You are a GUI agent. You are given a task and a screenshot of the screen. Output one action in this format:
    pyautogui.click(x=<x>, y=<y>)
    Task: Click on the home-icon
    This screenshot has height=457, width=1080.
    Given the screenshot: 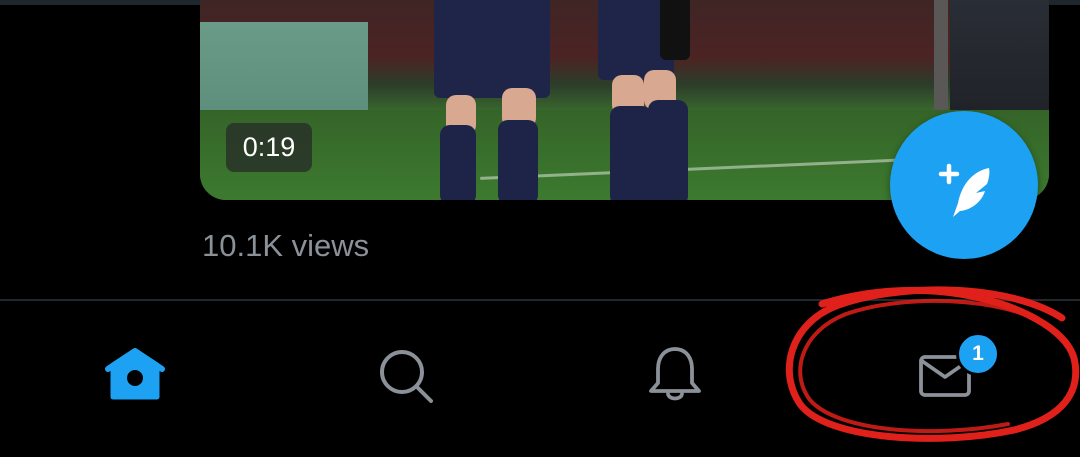 What is the action you would take?
    pyautogui.click(x=135, y=374)
    